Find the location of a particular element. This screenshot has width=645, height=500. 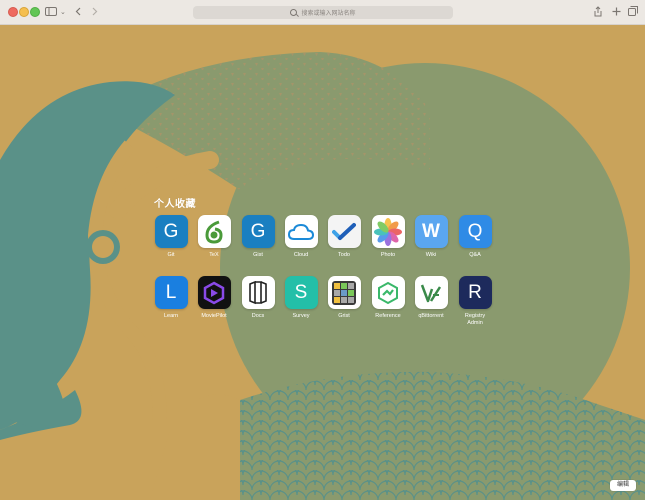

close-window-button is located at coordinates (13, 12).